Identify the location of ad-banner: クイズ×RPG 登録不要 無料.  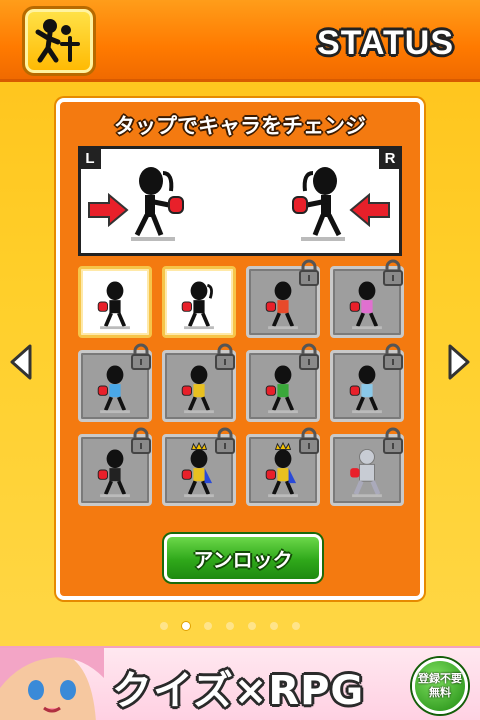
(240, 683).